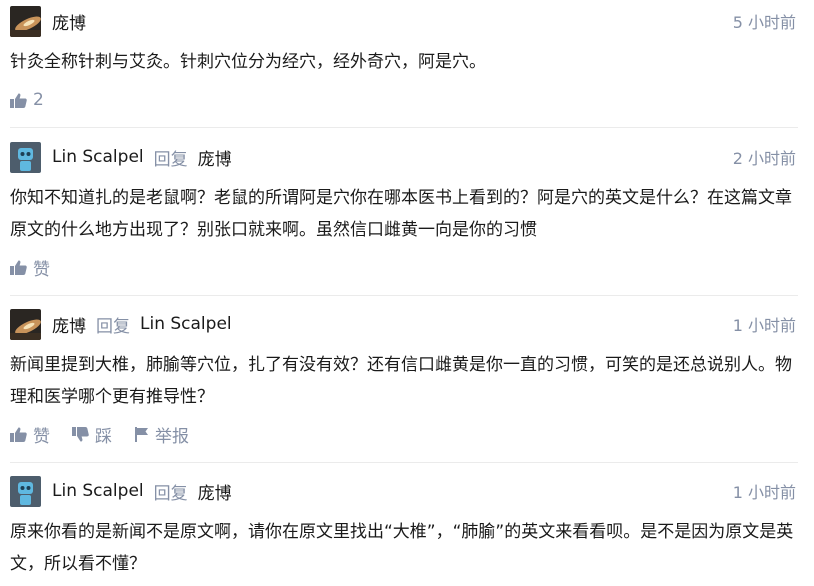 The height and width of the screenshot is (586, 814). I want to click on report-button: 举报, so click(161, 434).